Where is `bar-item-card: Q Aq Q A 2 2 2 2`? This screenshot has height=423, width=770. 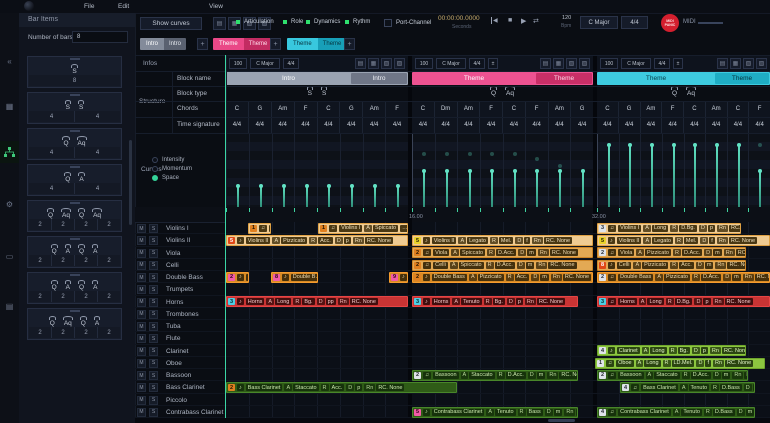
bar-item-card: Q Aq Q A 2 2 2 2 is located at coordinates (74, 324).